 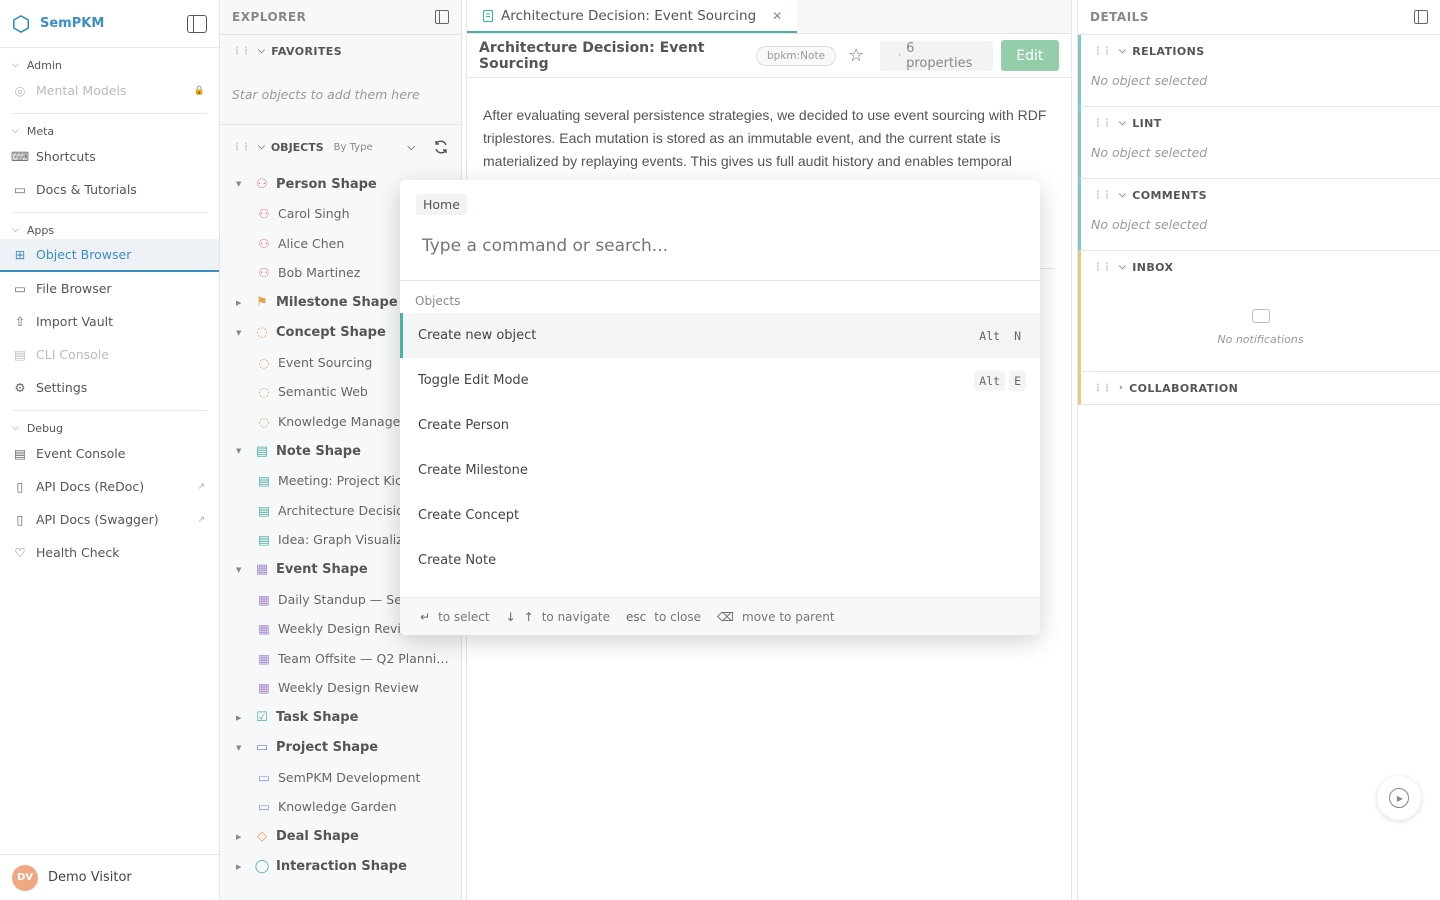 What do you see at coordinates (720, 470) in the screenshot?
I see `command-item: Create Milestone` at bounding box center [720, 470].